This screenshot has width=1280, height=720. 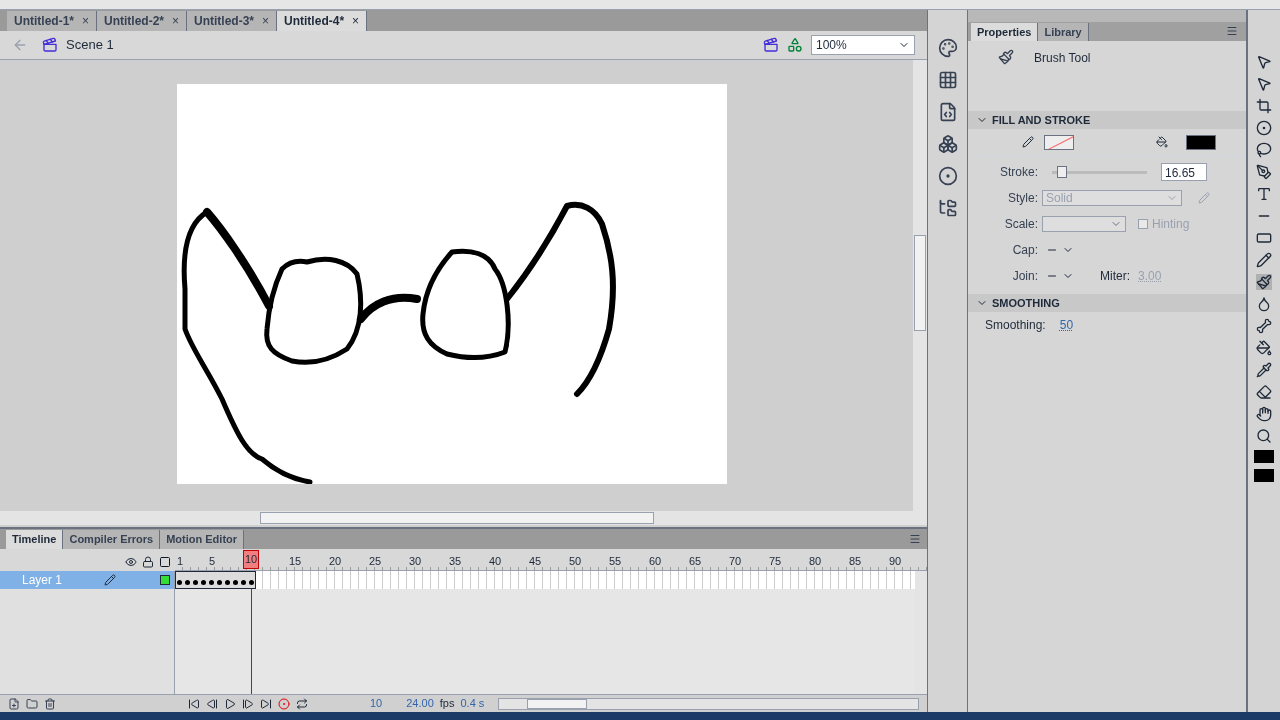 What do you see at coordinates (1264, 84) in the screenshot?
I see `subselection-tool-icon` at bounding box center [1264, 84].